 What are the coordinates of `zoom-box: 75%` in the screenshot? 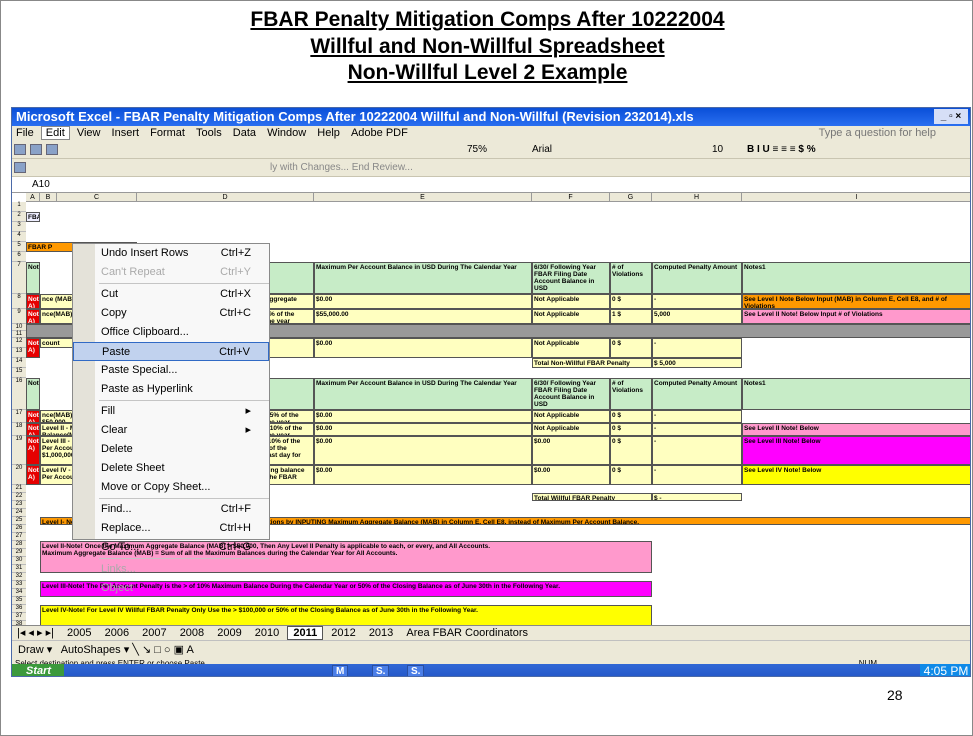 It's located at (477, 150).